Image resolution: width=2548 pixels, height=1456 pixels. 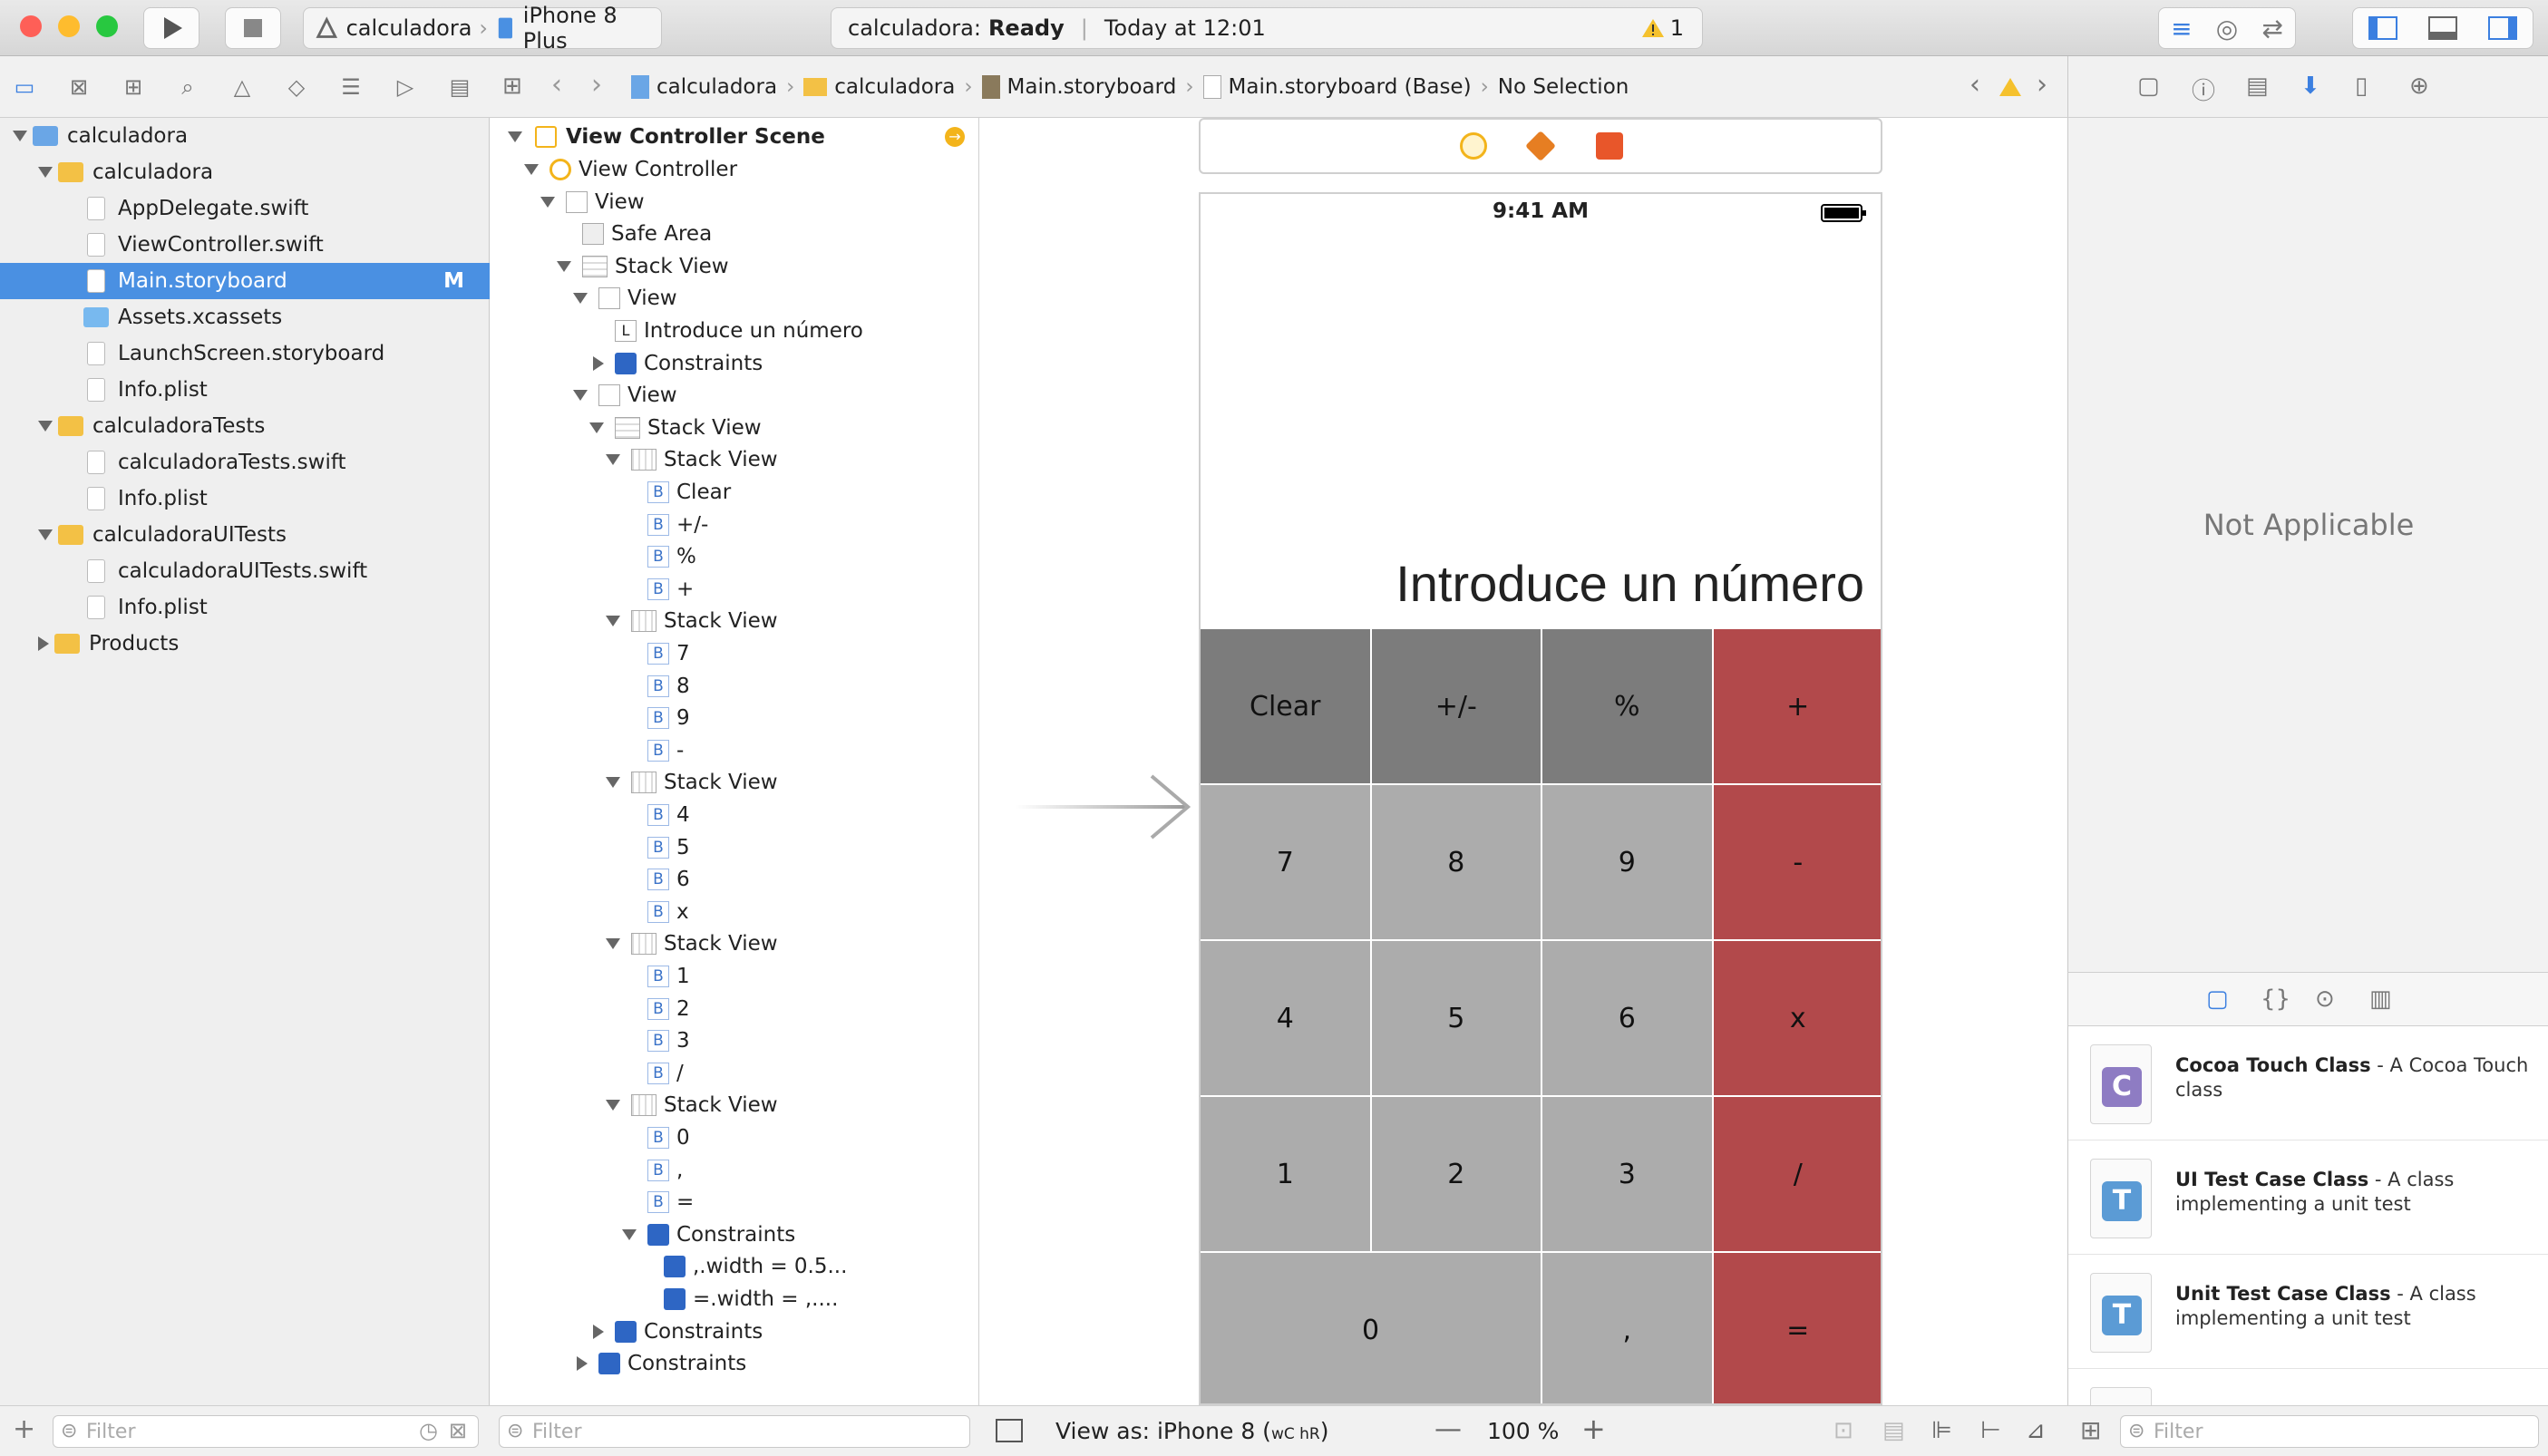 I want to click on navigator-item: Main.storyboard M, so click(x=245, y=281).